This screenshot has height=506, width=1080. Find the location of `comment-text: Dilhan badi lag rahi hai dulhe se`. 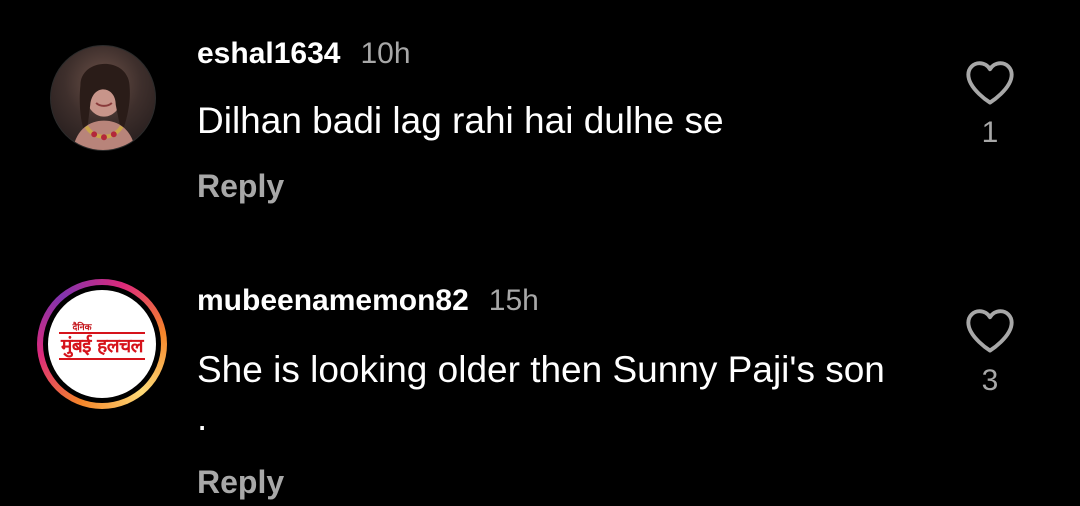

comment-text: Dilhan badi lag rahi hai dulhe se is located at coordinates (460, 120).